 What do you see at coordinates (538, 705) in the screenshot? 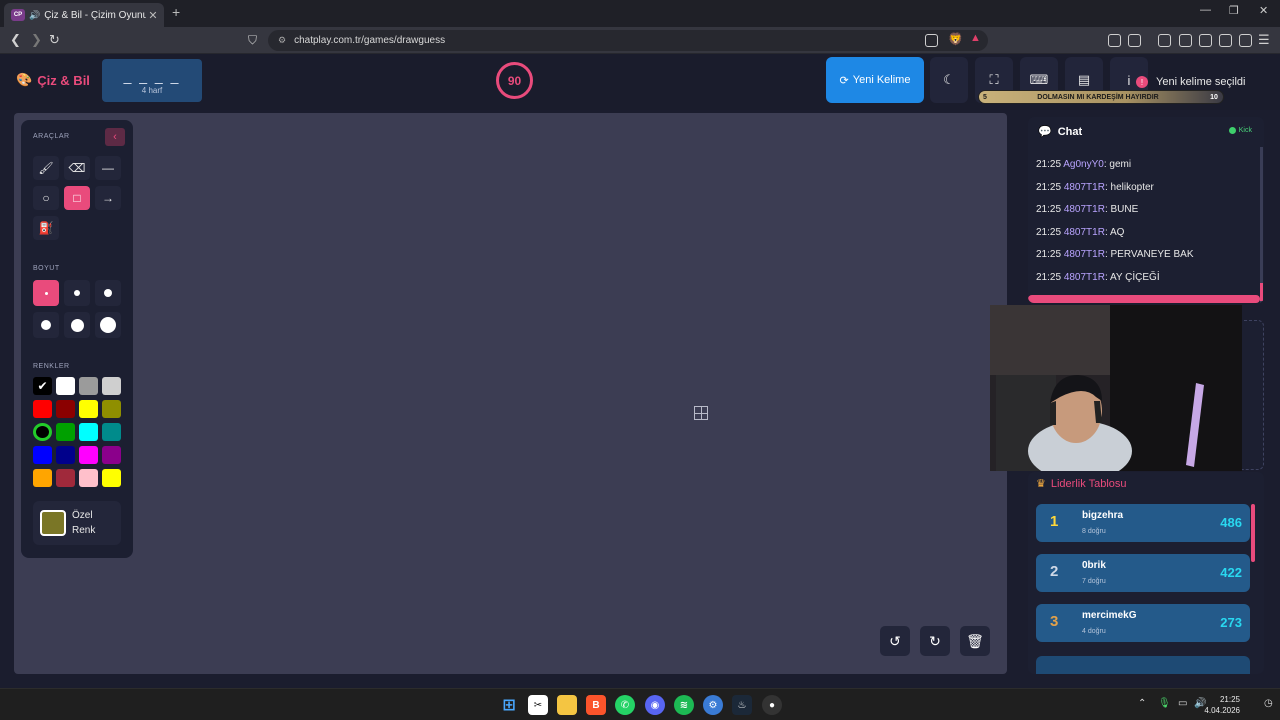
I see `capcut-icon: ✂` at bounding box center [538, 705].